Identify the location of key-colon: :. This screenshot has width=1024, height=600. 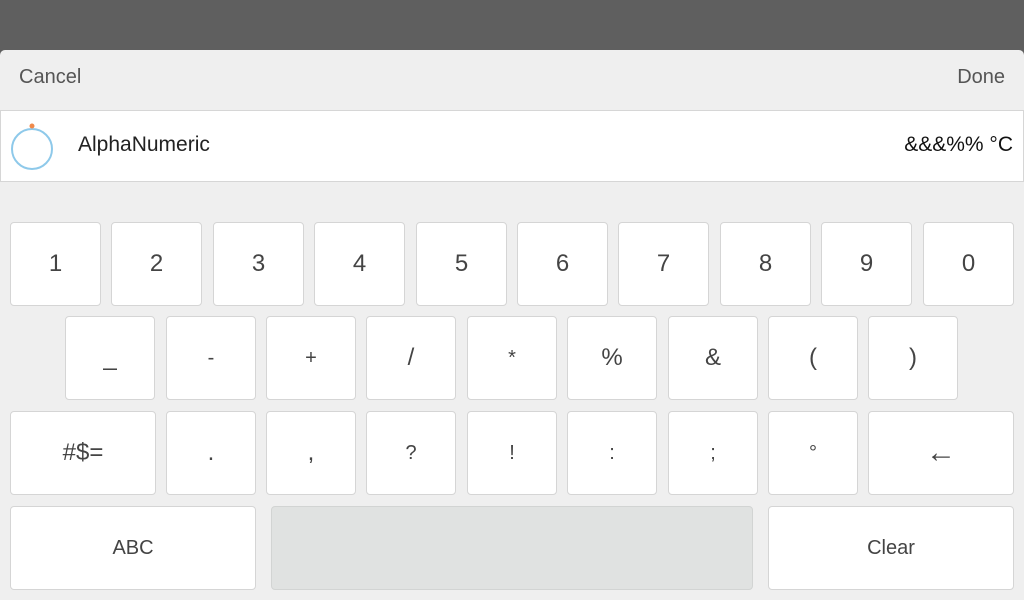
(612, 453).